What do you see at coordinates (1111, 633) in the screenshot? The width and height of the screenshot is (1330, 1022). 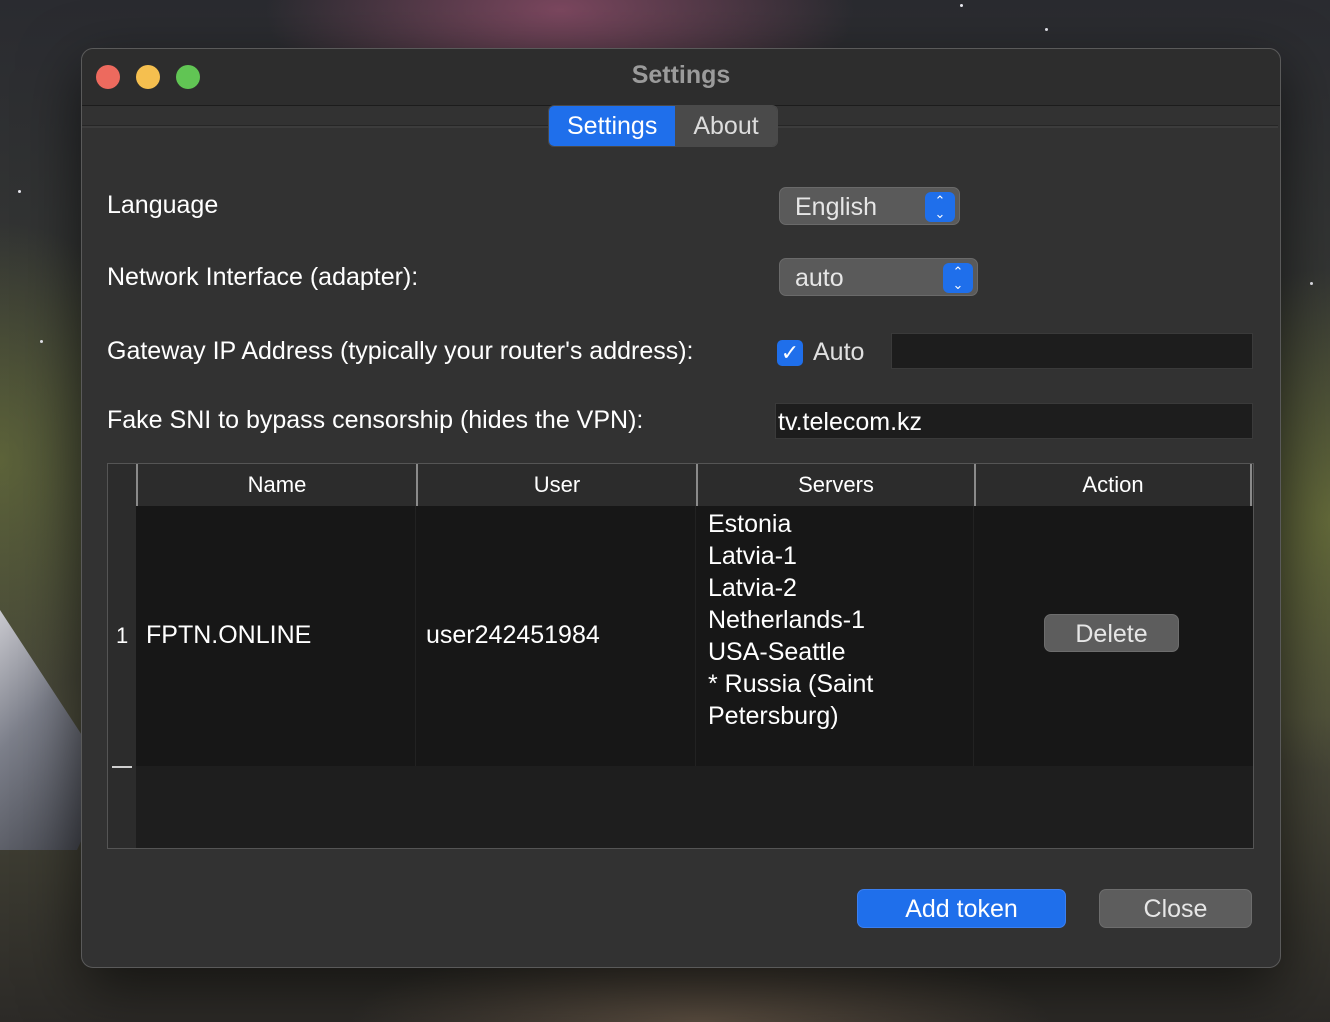 I see `delete-button: Delete` at bounding box center [1111, 633].